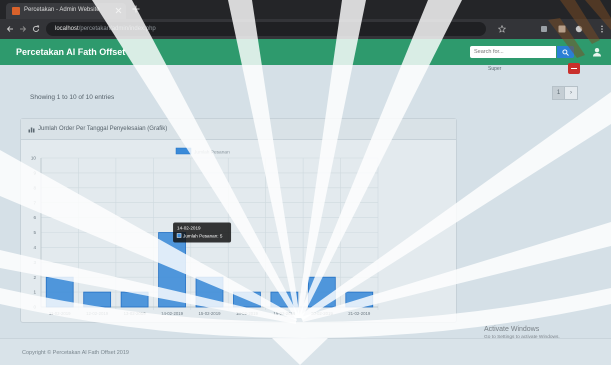 The image size is (611, 365). Describe the element at coordinates (189, 228) in the screenshot. I see `tooltip-title: 14-02-2019` at that location.